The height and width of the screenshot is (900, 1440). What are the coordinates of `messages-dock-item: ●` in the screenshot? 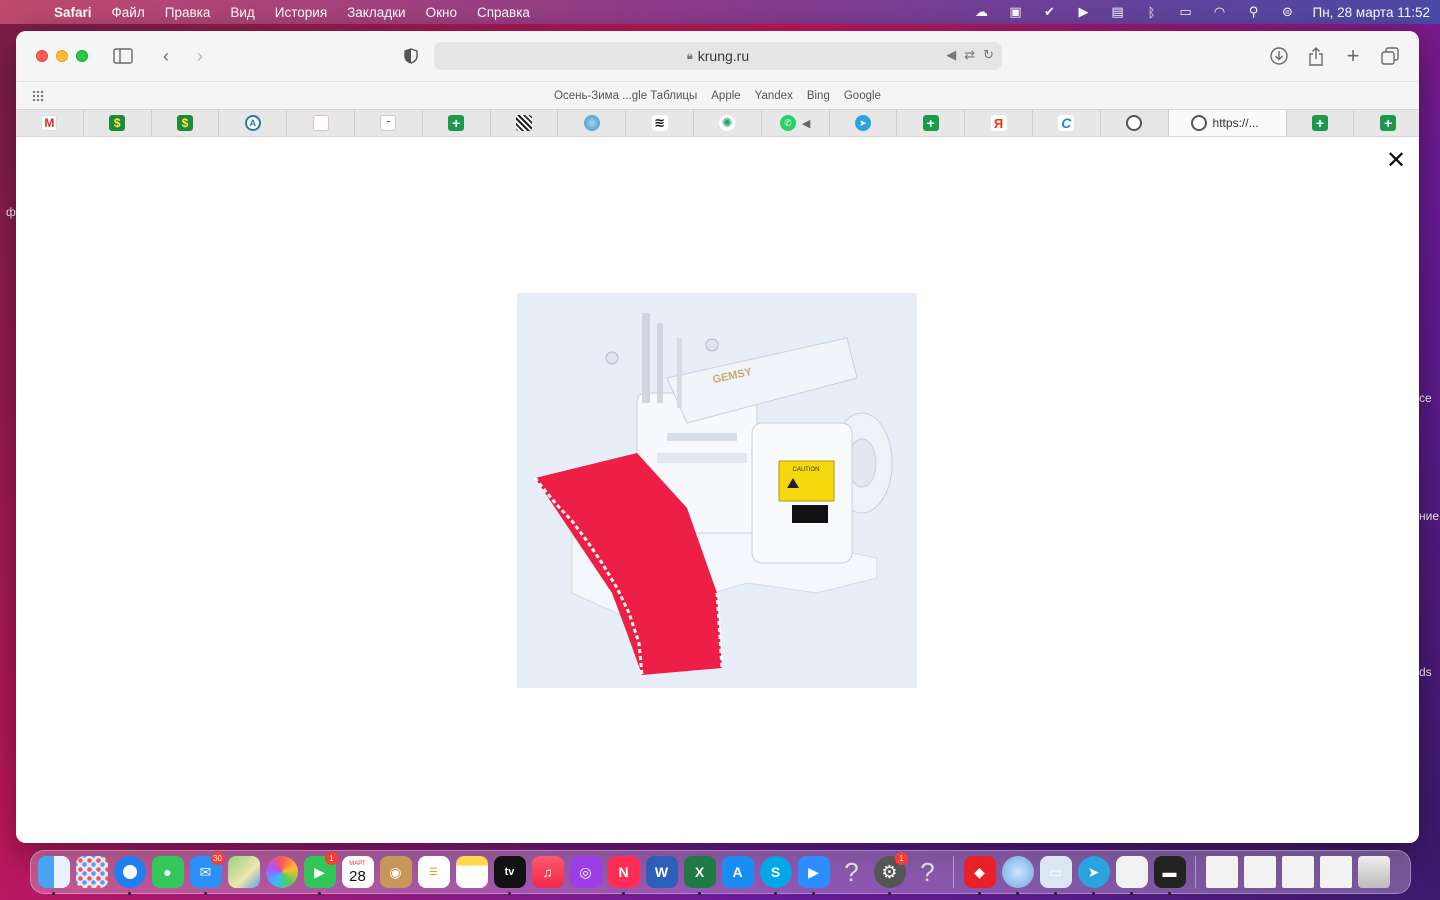 It's located at (167, 872).